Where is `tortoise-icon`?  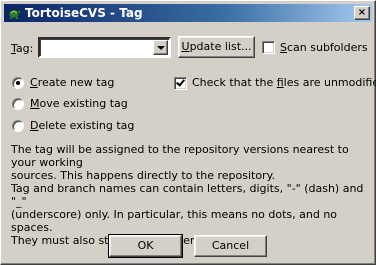 tortoise-icon is located at coordinates (14, 14).